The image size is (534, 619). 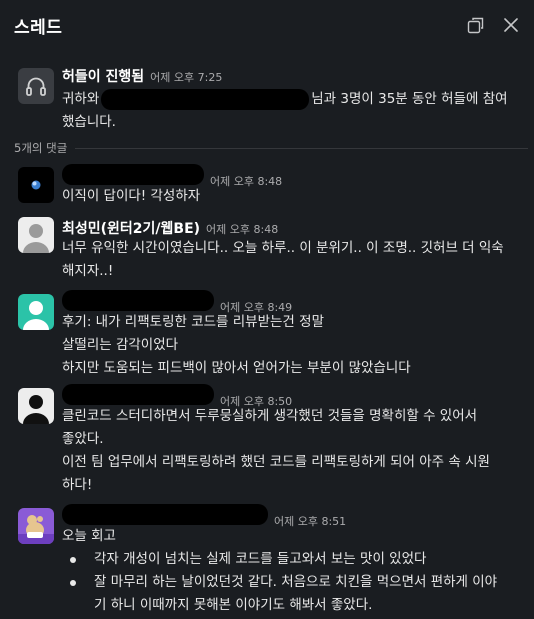 What do you see at coordinates (493, 25) in the screenshot?
I see `header-actions` at bounding box center [493, 25].